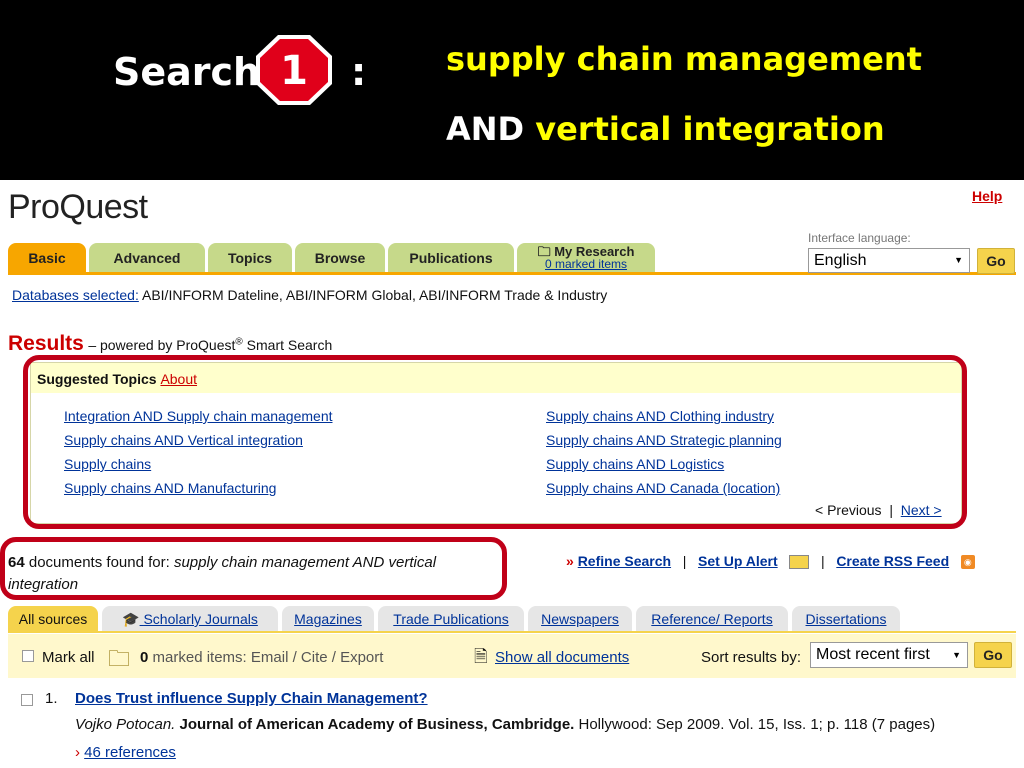  I want to click on tab-basic: Basic, so click(47, 258).